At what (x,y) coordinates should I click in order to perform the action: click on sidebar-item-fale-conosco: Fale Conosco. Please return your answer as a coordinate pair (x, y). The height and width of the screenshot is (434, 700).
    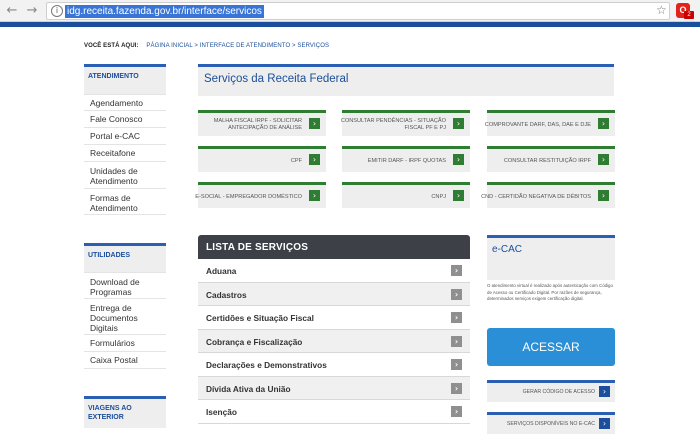
    Looking at the image, I should click on (125, 119).